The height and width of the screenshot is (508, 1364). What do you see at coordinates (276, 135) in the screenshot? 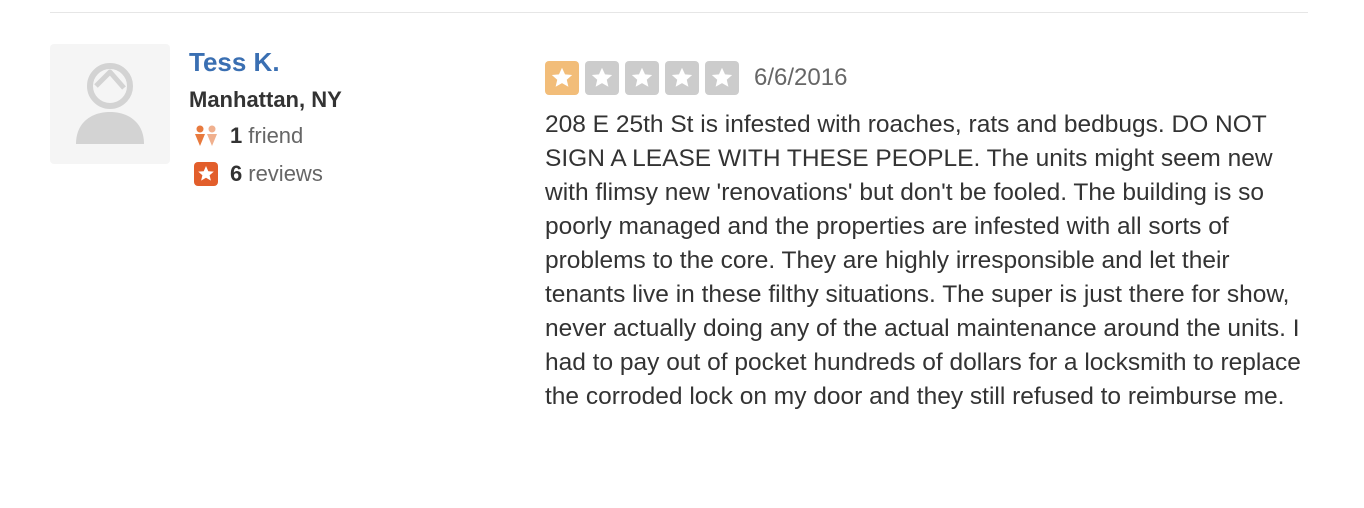
I see `friends-label: friend` at bounding box center [276, 135].